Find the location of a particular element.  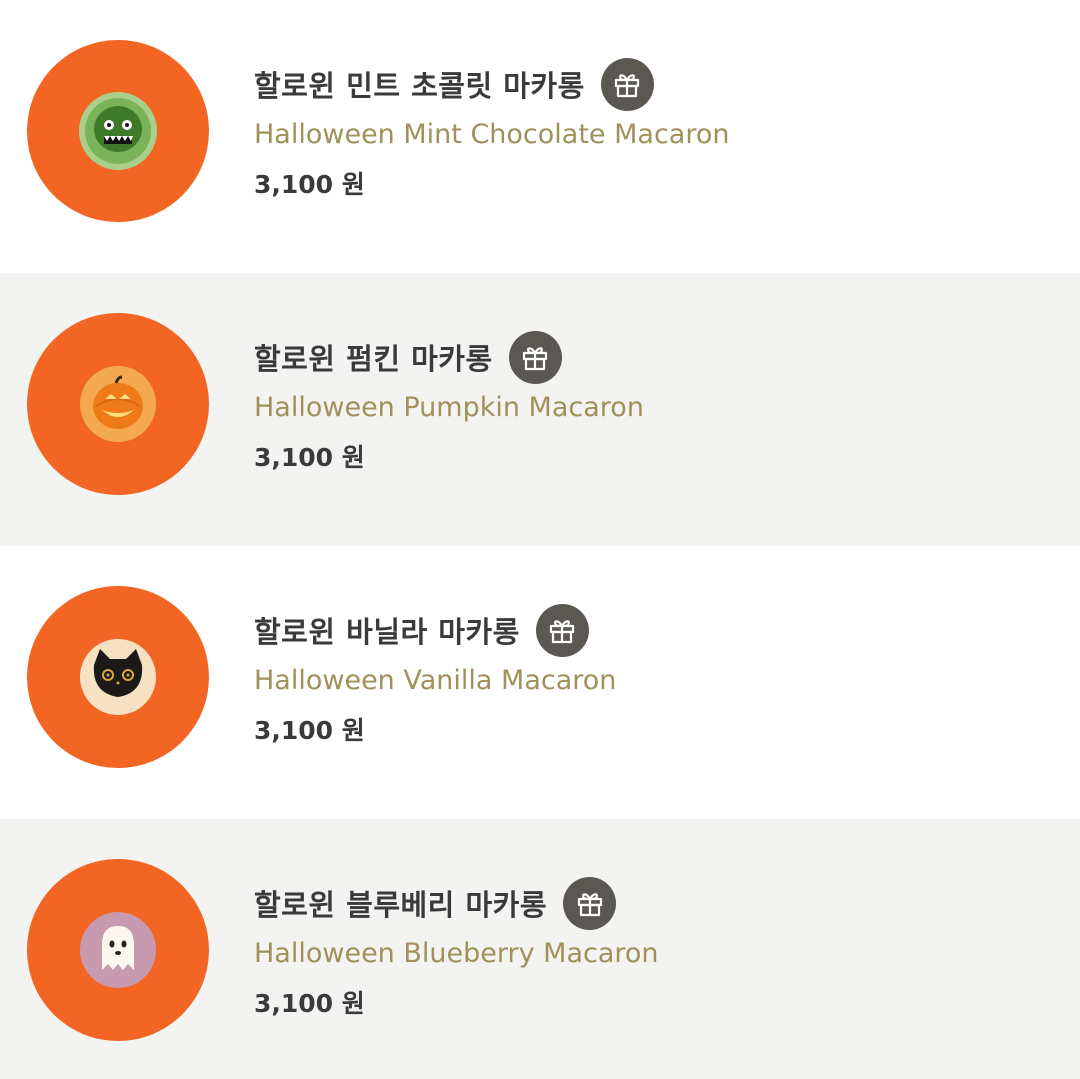

mint-chocolate-macaron-zombie-icon is located at coordinates (118, 131).